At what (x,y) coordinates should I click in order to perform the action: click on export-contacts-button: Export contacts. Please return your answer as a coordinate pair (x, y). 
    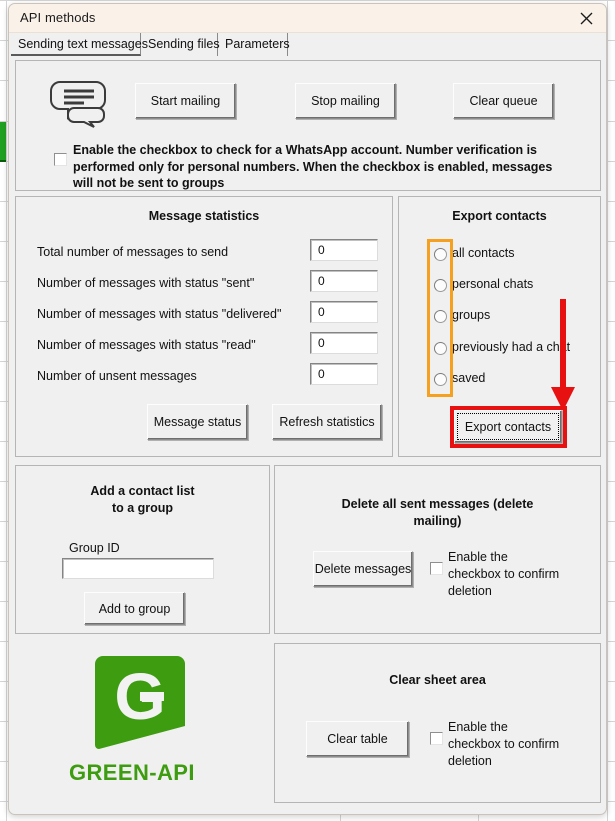
    Looking at the image, I should click on (508, 426).